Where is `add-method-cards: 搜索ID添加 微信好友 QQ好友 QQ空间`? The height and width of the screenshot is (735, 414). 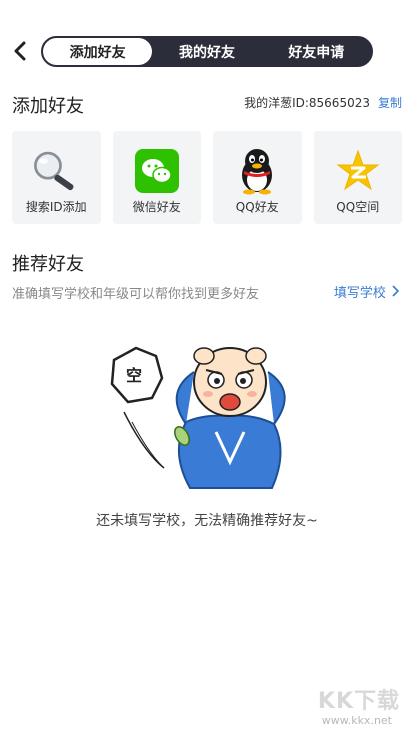
add-method-cards: 搜索ID添加 微信好友 QQ好友 QQ空间 is located at coordinates (207, 177).